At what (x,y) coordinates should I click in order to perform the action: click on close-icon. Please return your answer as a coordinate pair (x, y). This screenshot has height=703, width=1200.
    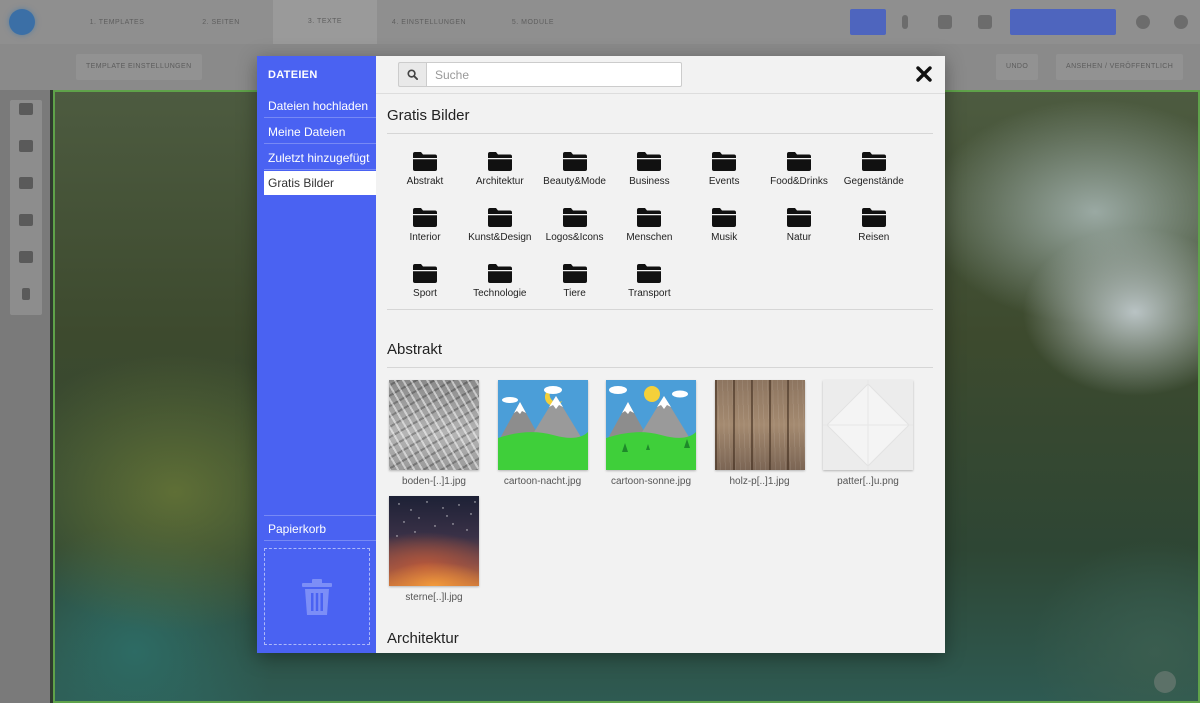
    Looking at the image, I should click on (924, 74).